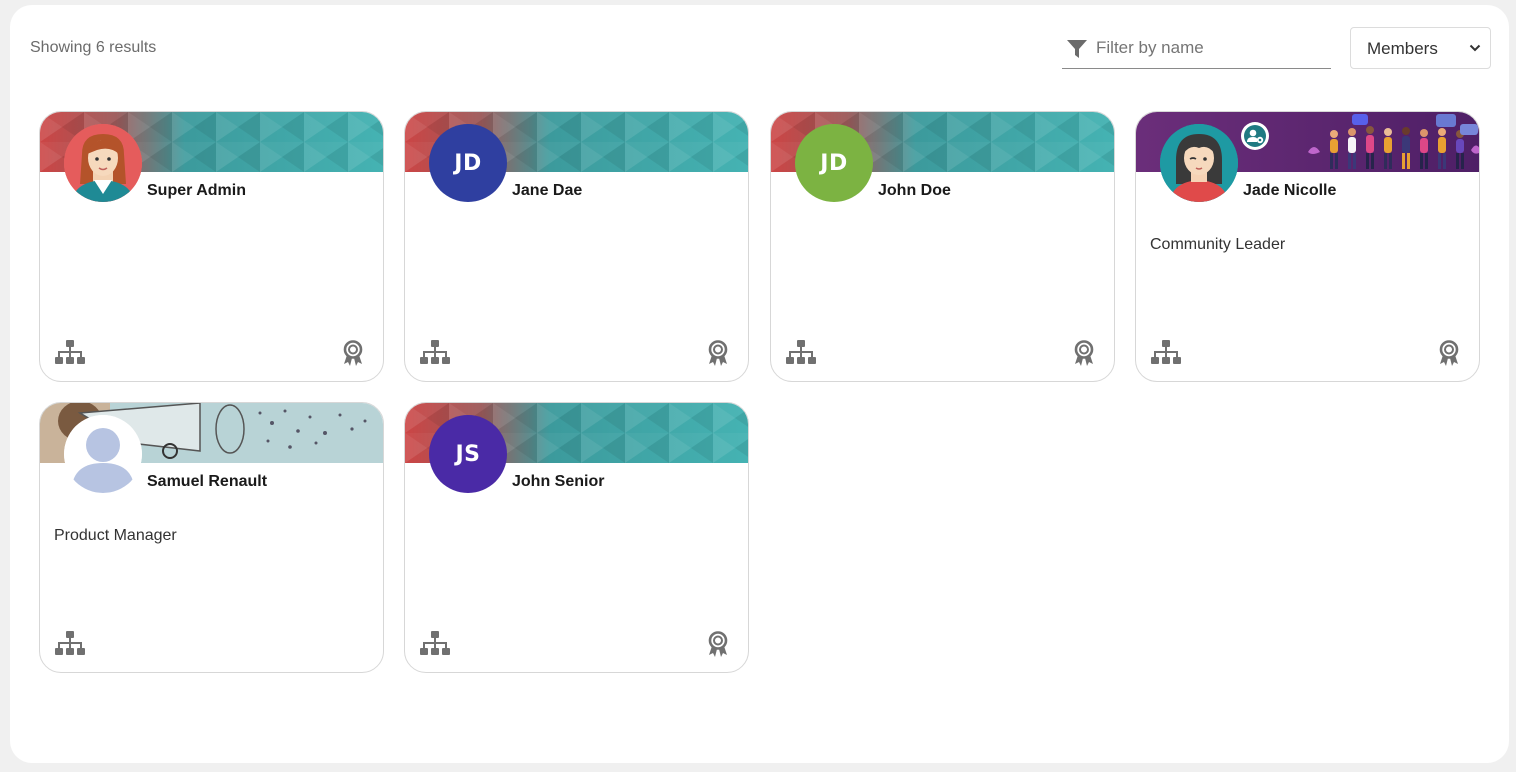 The width and height of the screenshot is (1516, 772). What do you see at coordinates (1289, 191) in the screenshot?
I see `member-name: Jade Nicolle` at bounding box center [1289, 191].